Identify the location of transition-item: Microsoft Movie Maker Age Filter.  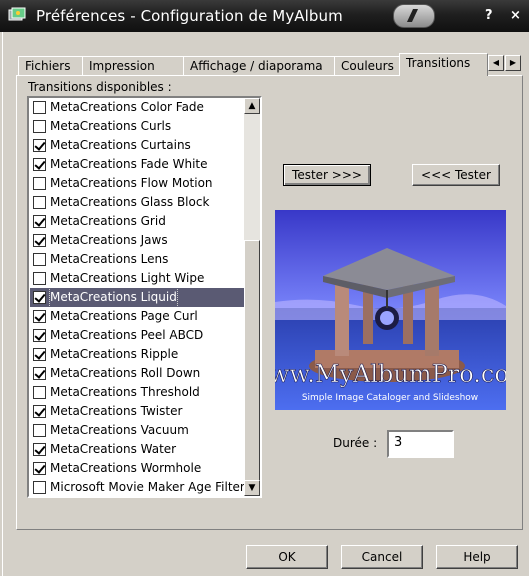
(137, 487).